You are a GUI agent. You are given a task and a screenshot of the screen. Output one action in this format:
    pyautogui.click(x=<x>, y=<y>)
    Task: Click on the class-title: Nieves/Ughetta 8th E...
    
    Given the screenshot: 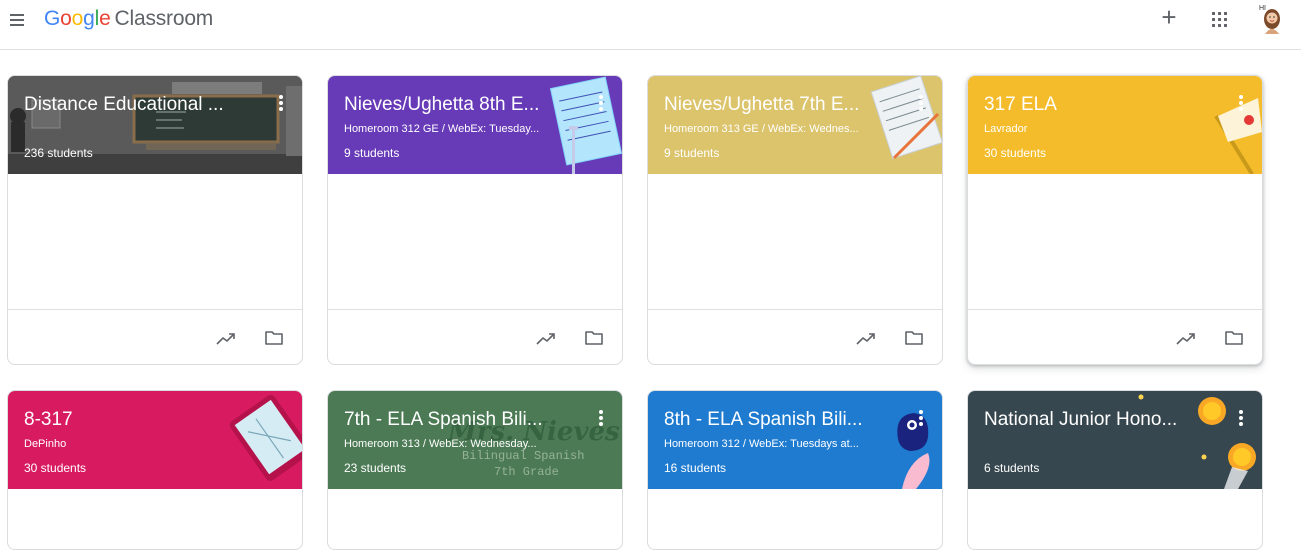 What is the action you would take?
    pyautogui.click(x=459, y=105)
    